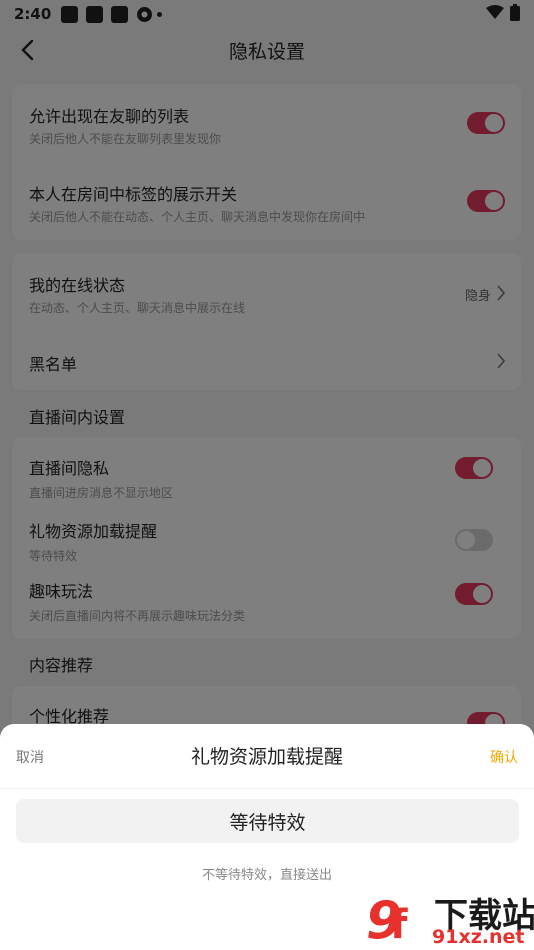 Image resolution: width=534 pixels, height=950 pixels. I want to click on option-wait-effect: 等待特效, so click(267, 821).